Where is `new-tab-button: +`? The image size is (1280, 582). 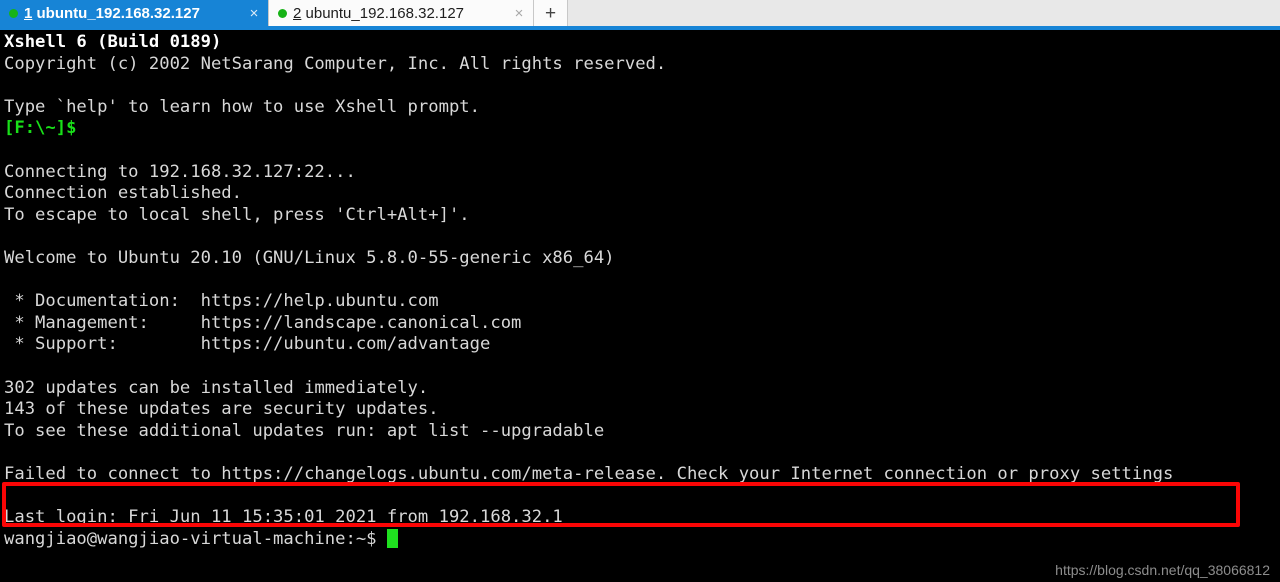 new-tab-button: + is located at coordinates (551, 13).